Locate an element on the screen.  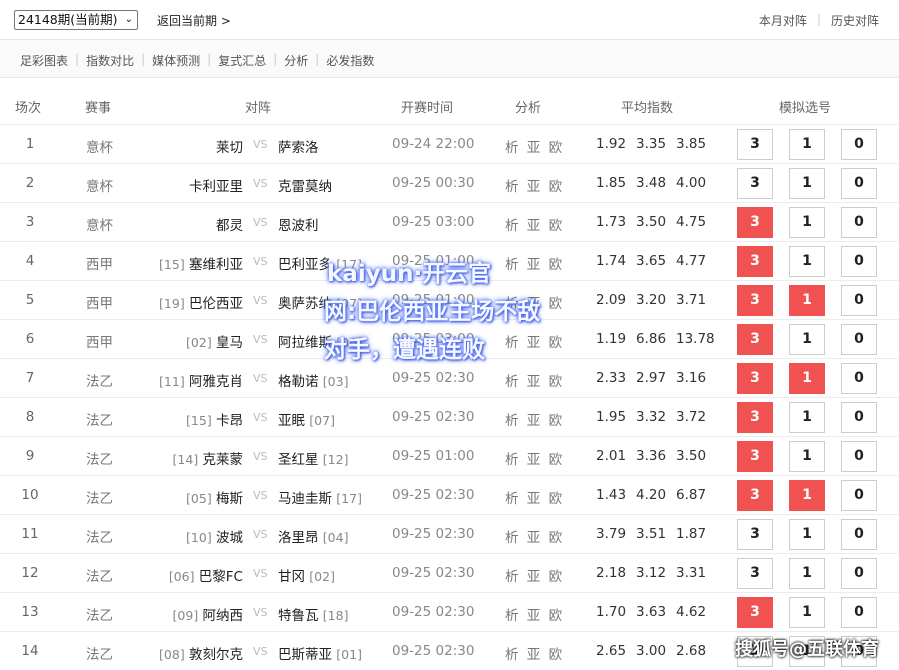
back-to-current-link: 返回当前期 > is located at coordinates (194, 20).